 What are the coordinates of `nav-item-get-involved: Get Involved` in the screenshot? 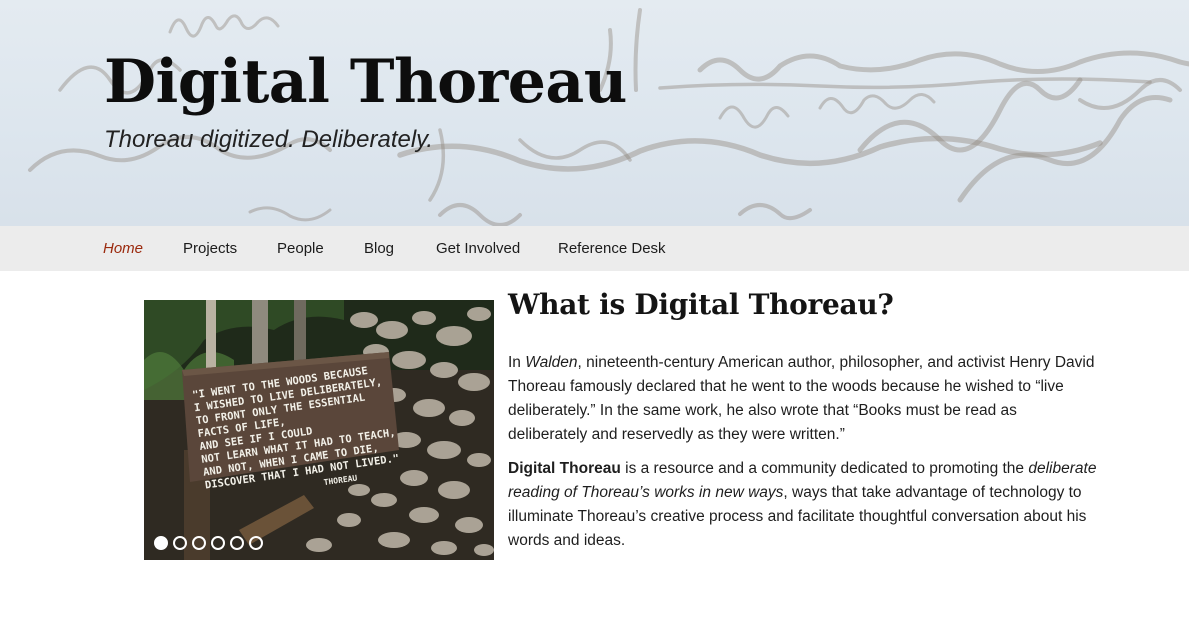 It's located at (478, 249).